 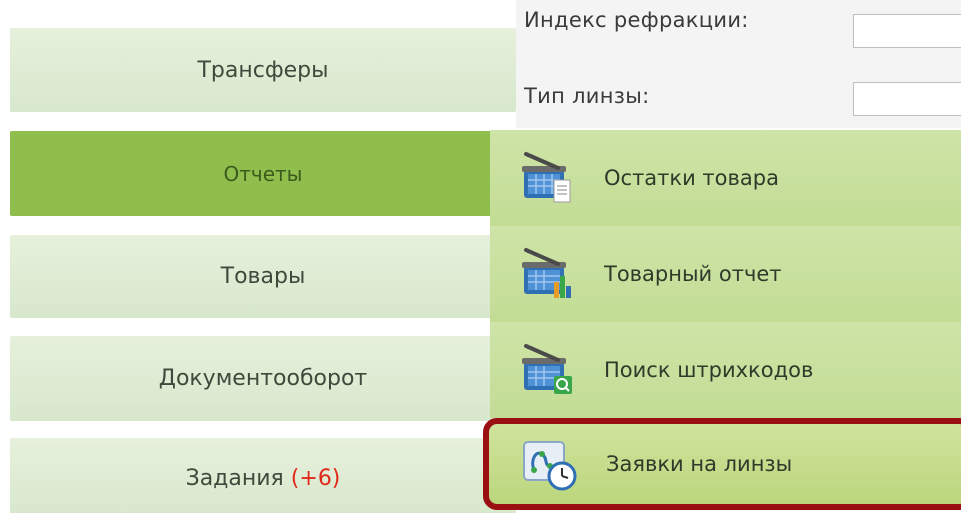 What do you see at coordinates (546, 177) in the screenshot?
I see `basket-document-icon` at bounding box center [546, 177].